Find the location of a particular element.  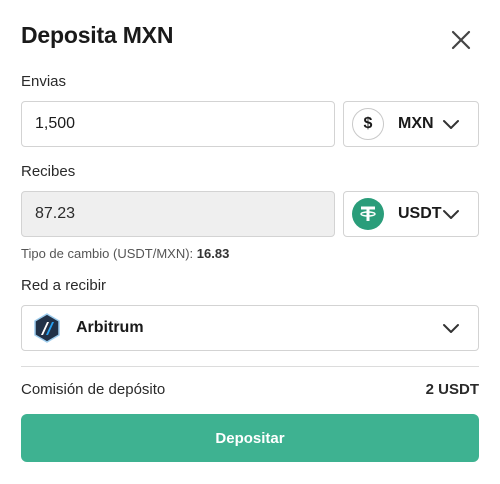

network-name: Arbitrum is located at coordinates (110, 327).